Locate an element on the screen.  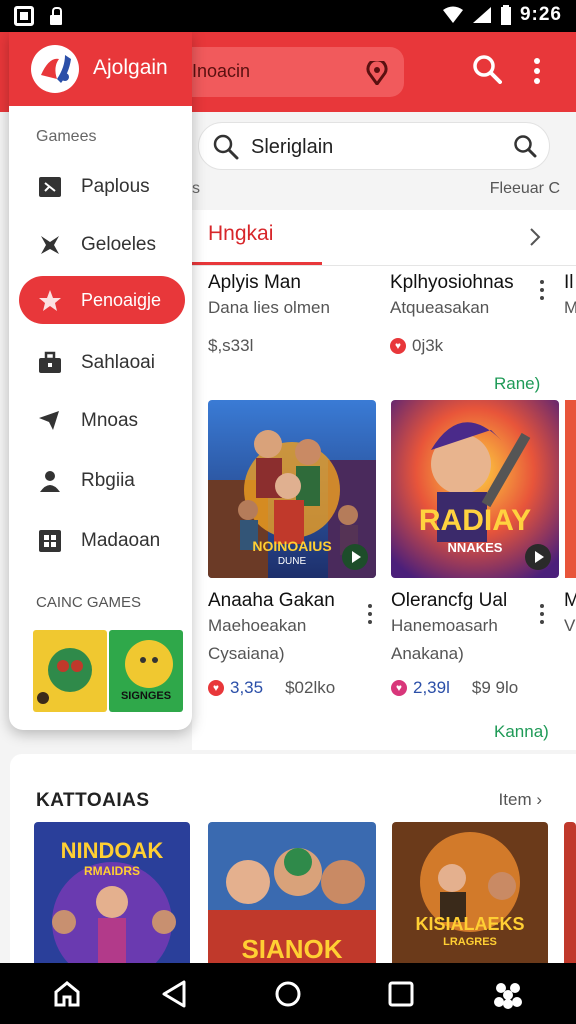
thumbnail-title: SIANOK is located at coordinates (292, 948).